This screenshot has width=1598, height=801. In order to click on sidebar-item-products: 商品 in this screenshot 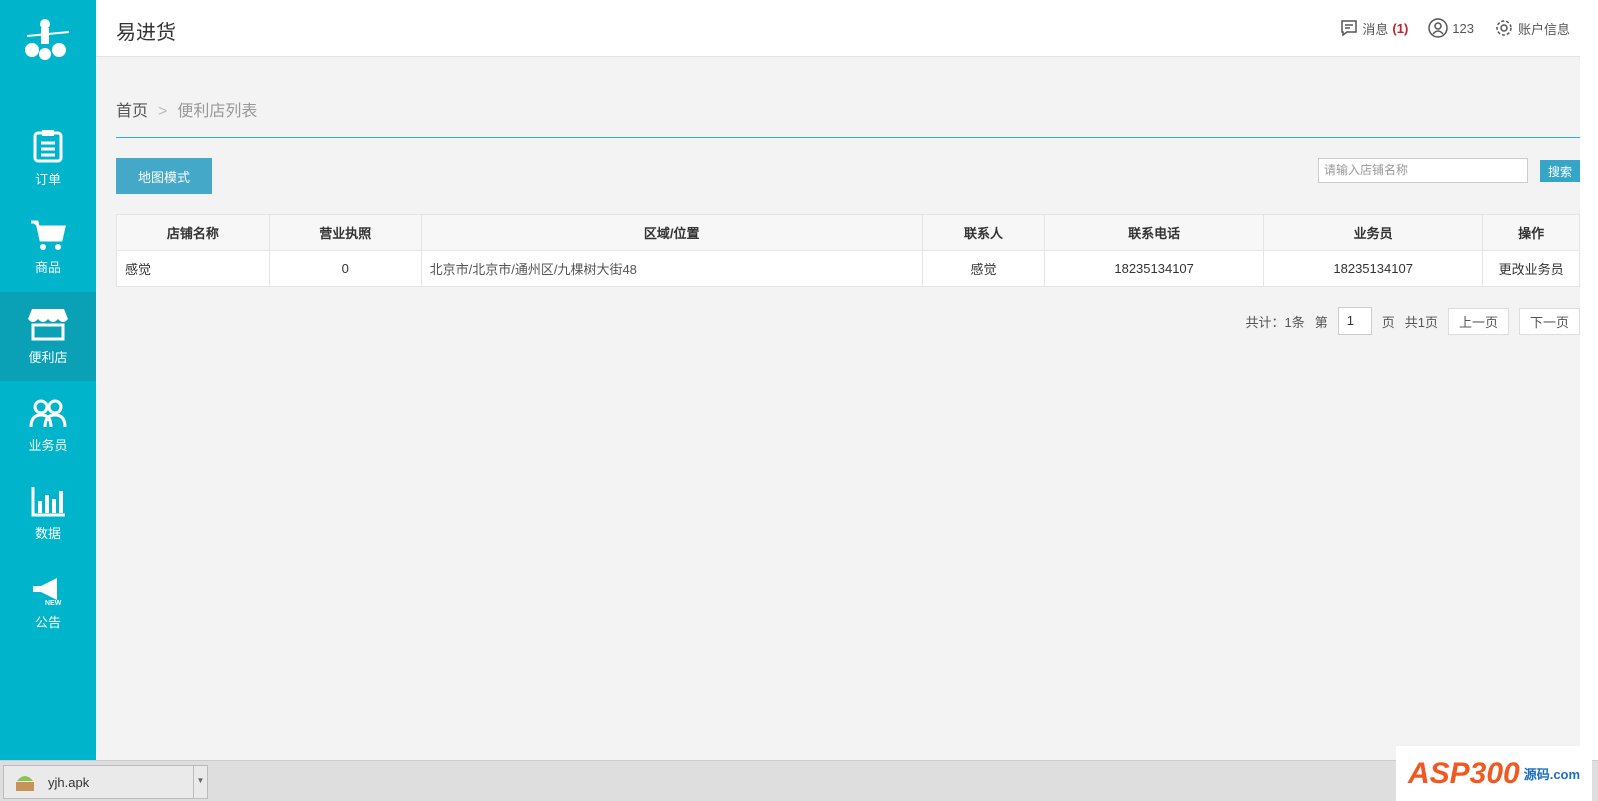, I will do `click(48, 247)`.